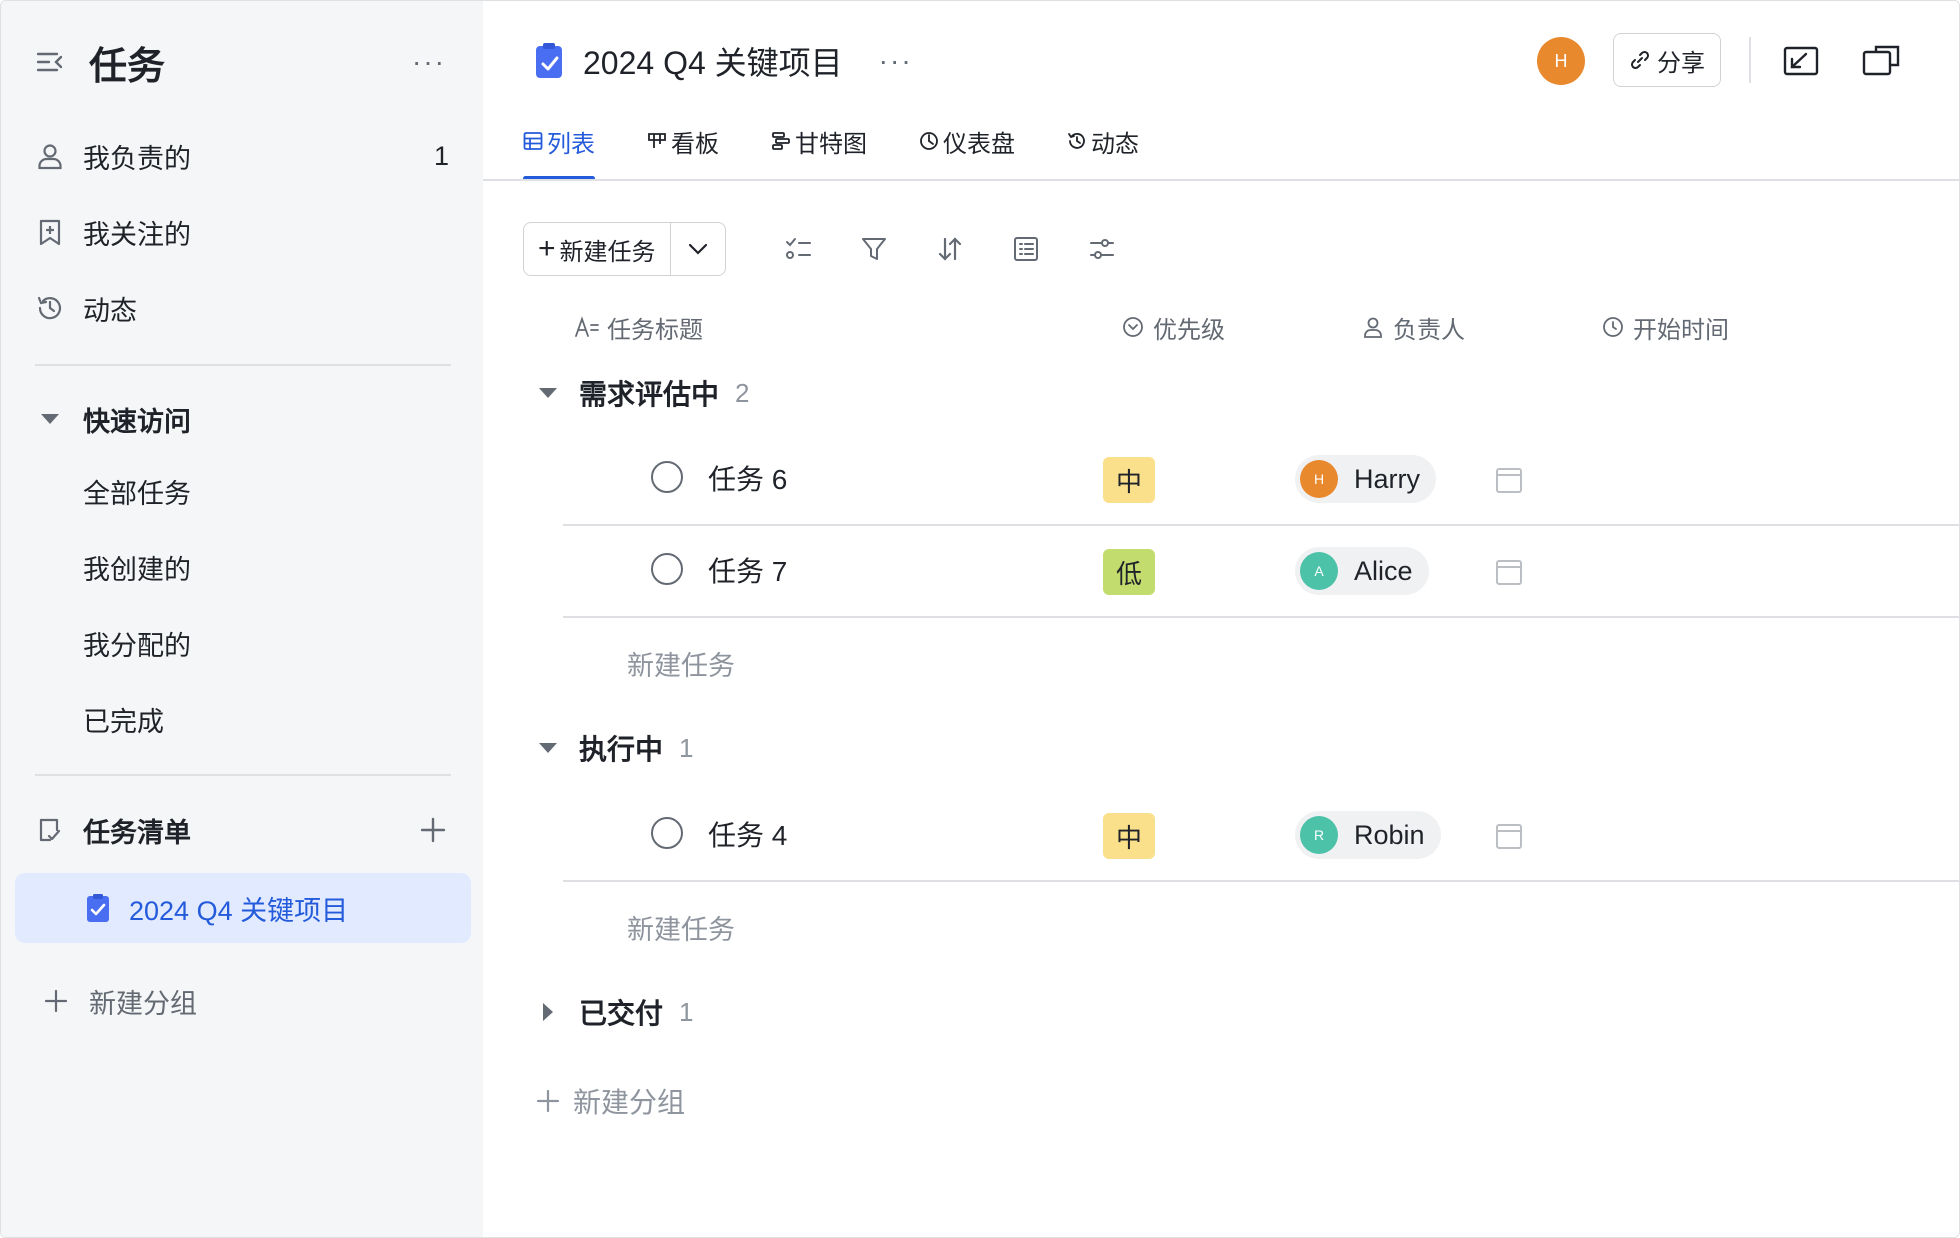  What do you see at coordinates (244, 419) in the screenshot?
I see `quick-access-section: 快速访问` at bounding box center [244, 419].